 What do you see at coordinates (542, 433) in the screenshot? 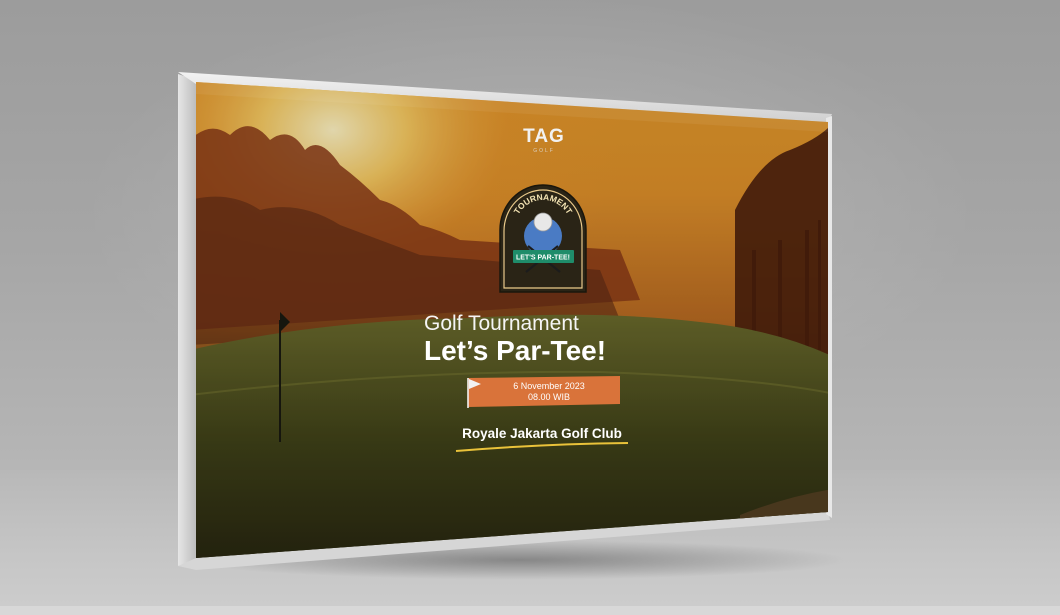
I see `venue-name: Royale Jakarta Golf Club` at bounding box center [542, 433].